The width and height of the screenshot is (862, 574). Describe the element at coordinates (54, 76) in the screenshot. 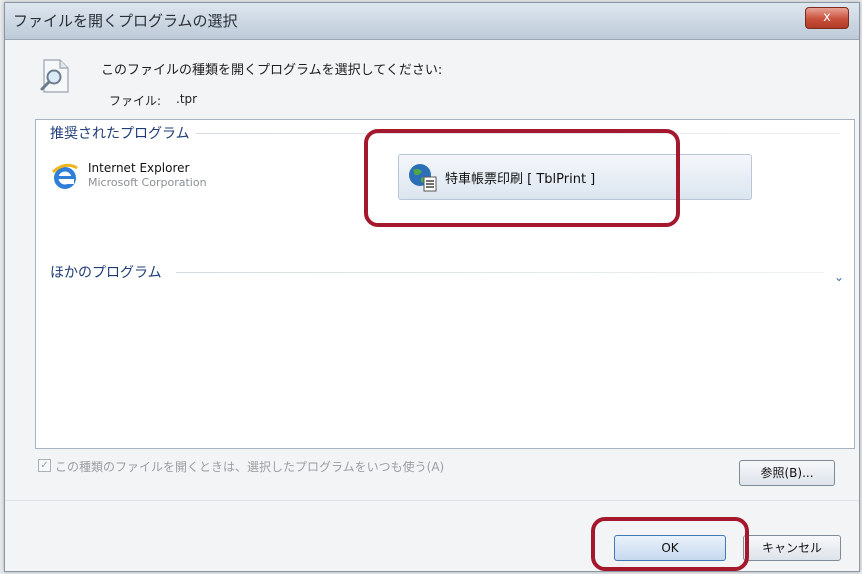

I see `search-file-icon` at that location.